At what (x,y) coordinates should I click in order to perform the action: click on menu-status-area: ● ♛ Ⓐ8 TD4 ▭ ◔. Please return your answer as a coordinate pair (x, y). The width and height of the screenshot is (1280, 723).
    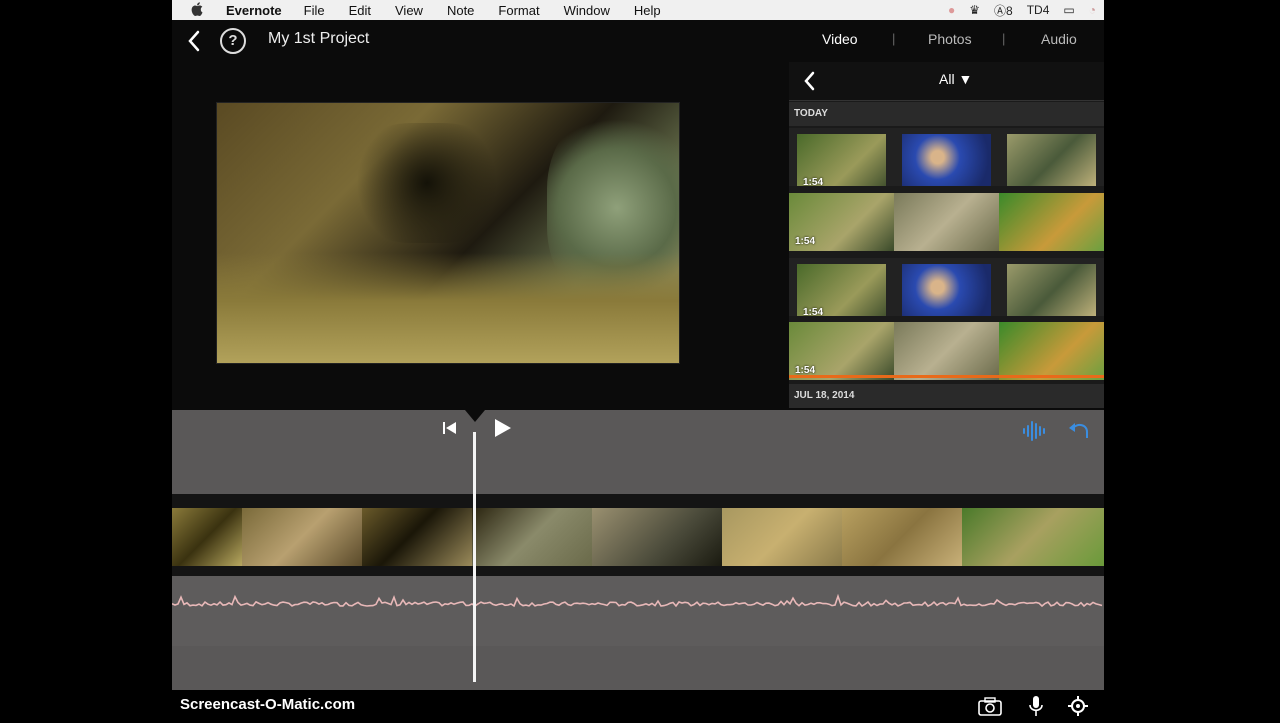
    Looking at the image, I should click on (1022, 10).